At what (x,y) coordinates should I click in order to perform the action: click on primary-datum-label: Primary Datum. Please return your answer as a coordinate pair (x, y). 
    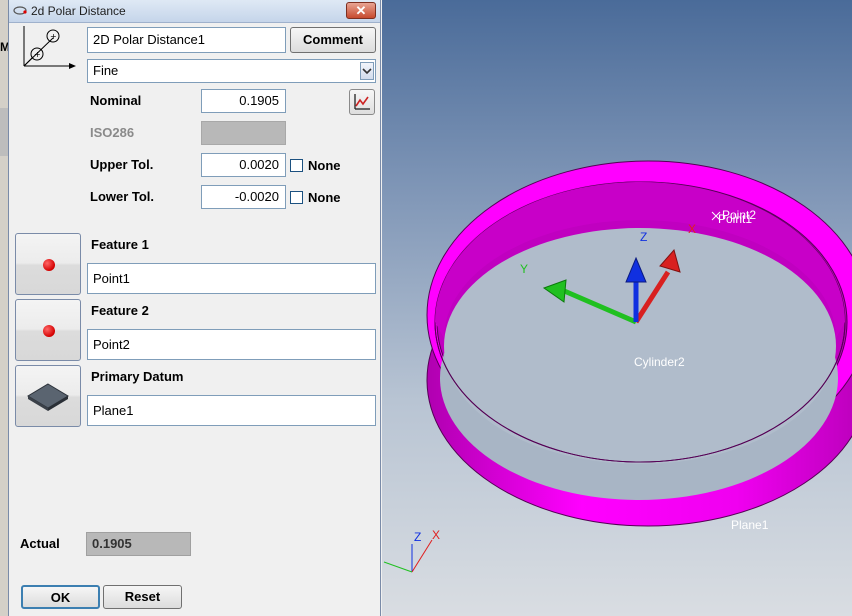
    Looking at the image, I should click on (137, 376).